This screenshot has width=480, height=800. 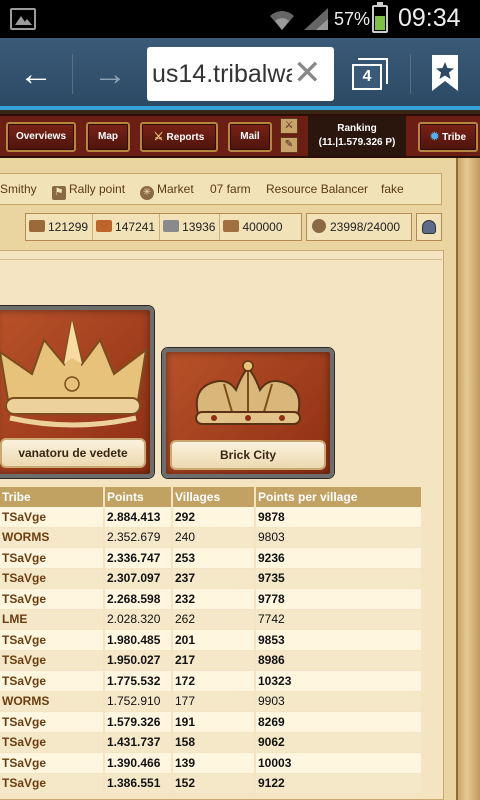 What do you see at coordinates (445, 73) in the screenshot?
I see `bookmark-icon` at bounding box center [445, 73].